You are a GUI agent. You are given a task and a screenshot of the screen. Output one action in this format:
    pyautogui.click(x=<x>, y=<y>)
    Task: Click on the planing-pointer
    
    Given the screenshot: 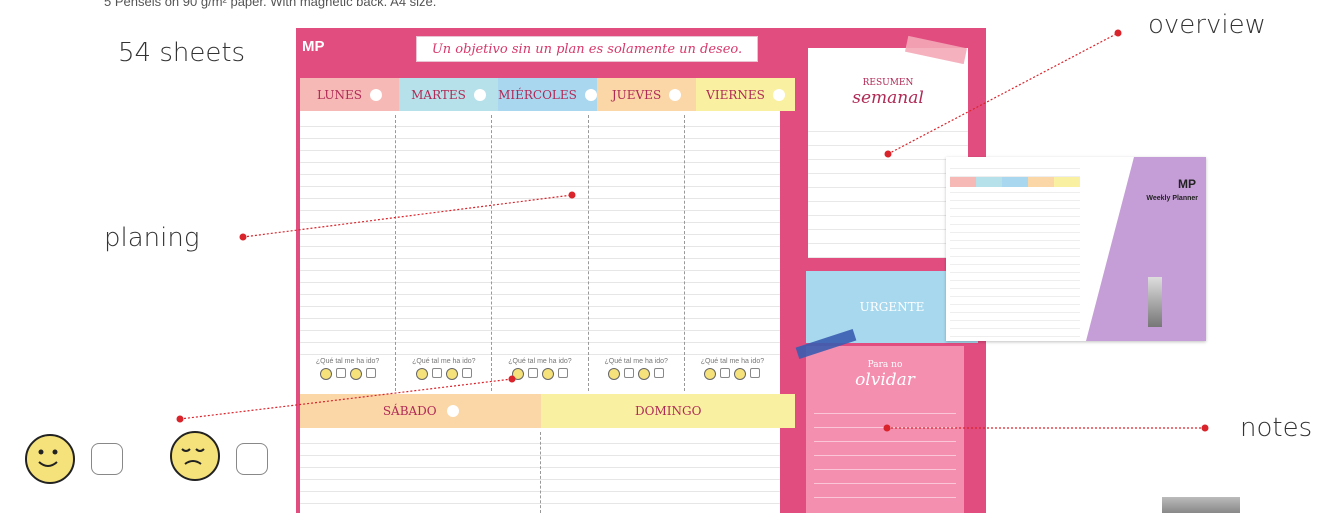 What is the action you would take?
    pyautogui.click(x=407, y=216)
    